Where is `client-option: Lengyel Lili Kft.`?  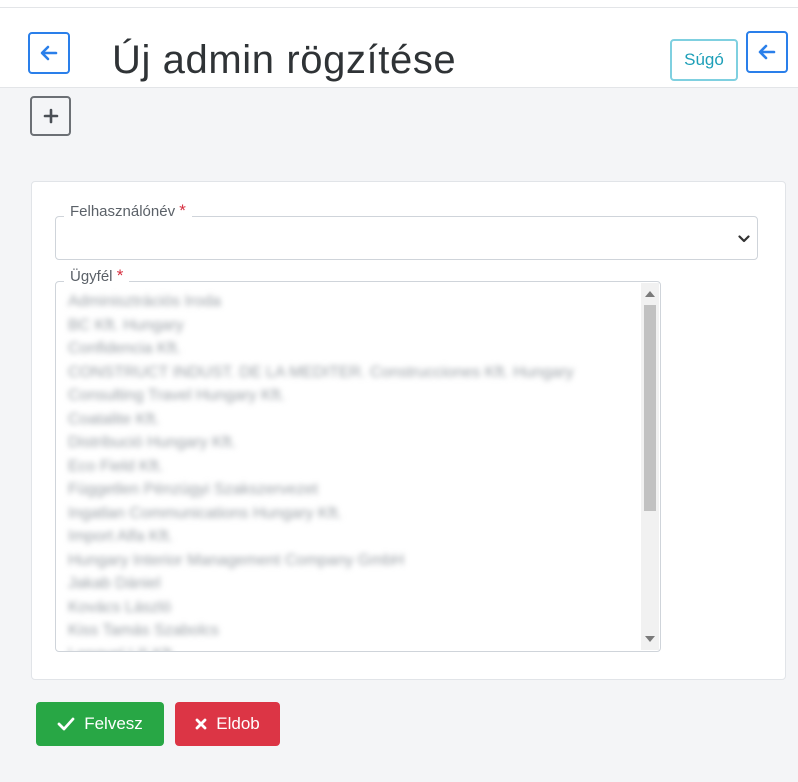
client-option: Lengyel Lili Kft. is located at coordinates (353, 647).